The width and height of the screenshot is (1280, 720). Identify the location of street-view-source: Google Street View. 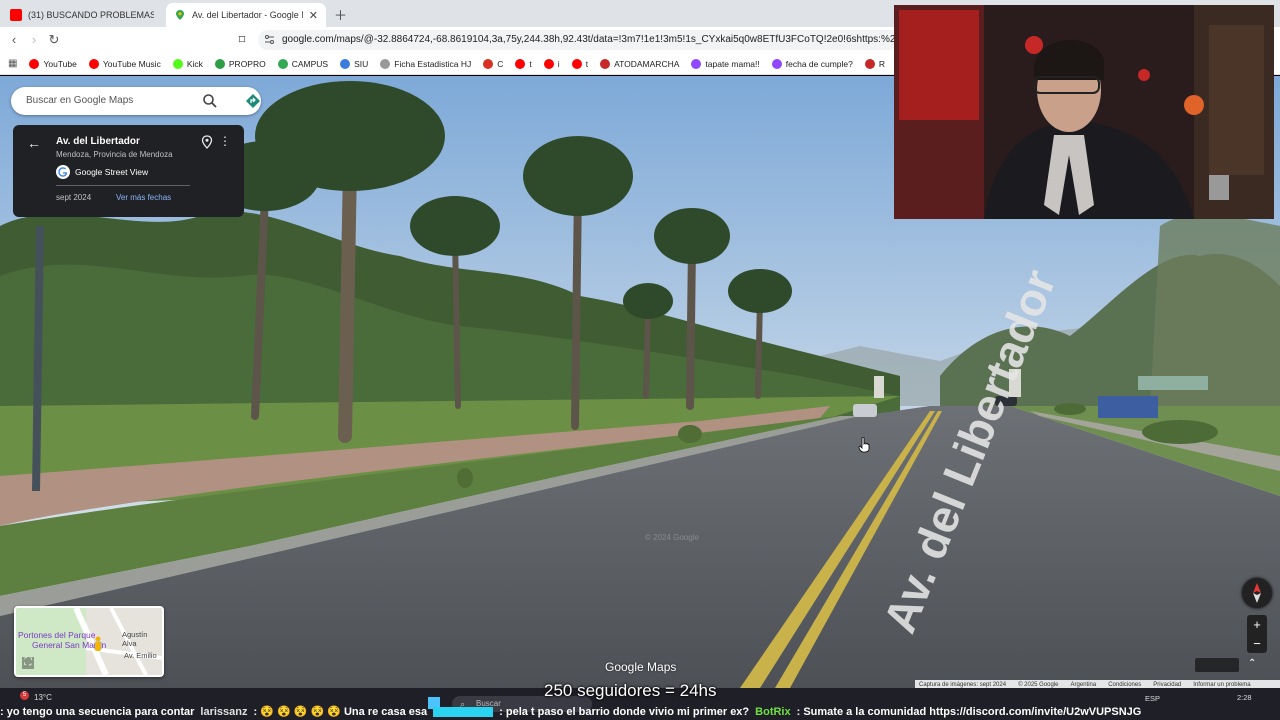
(102, 172).